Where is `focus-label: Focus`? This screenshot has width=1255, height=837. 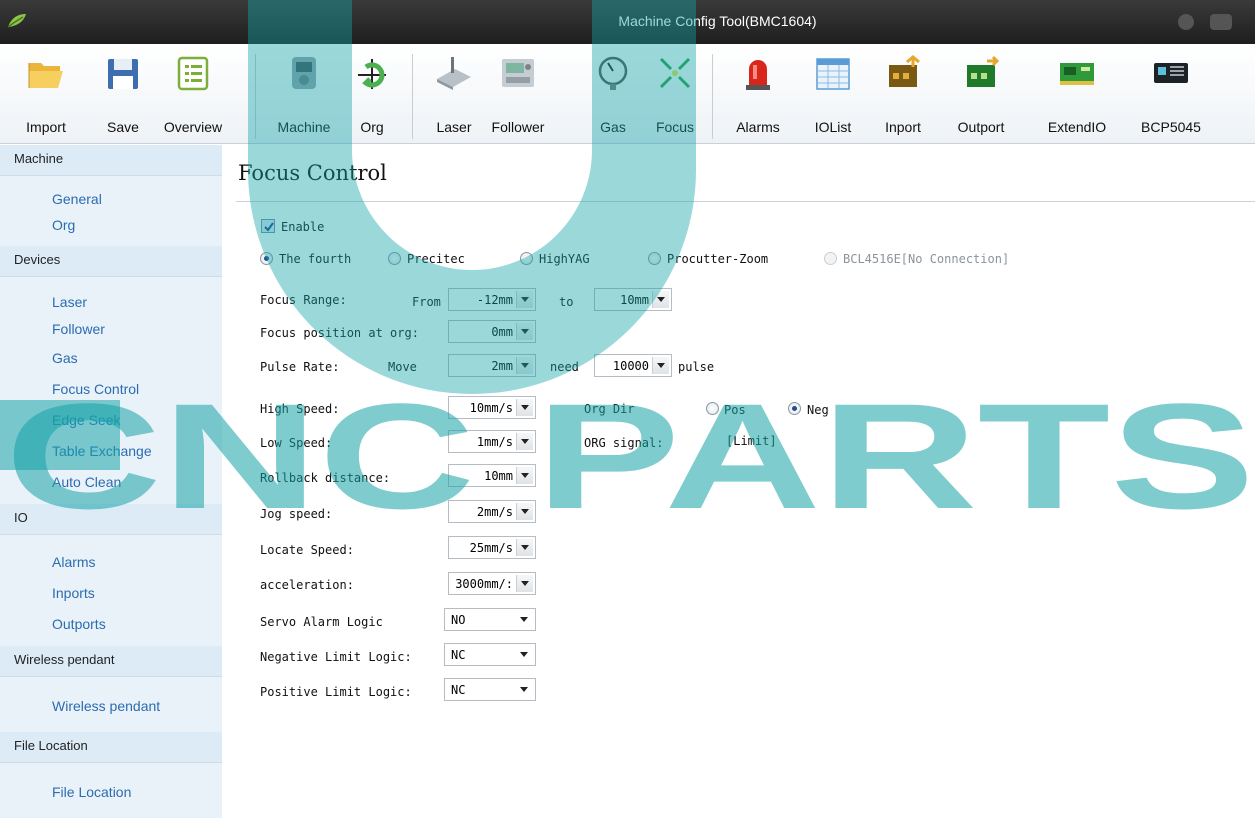
focus-label: Focus is located at coordinates (675, 127).